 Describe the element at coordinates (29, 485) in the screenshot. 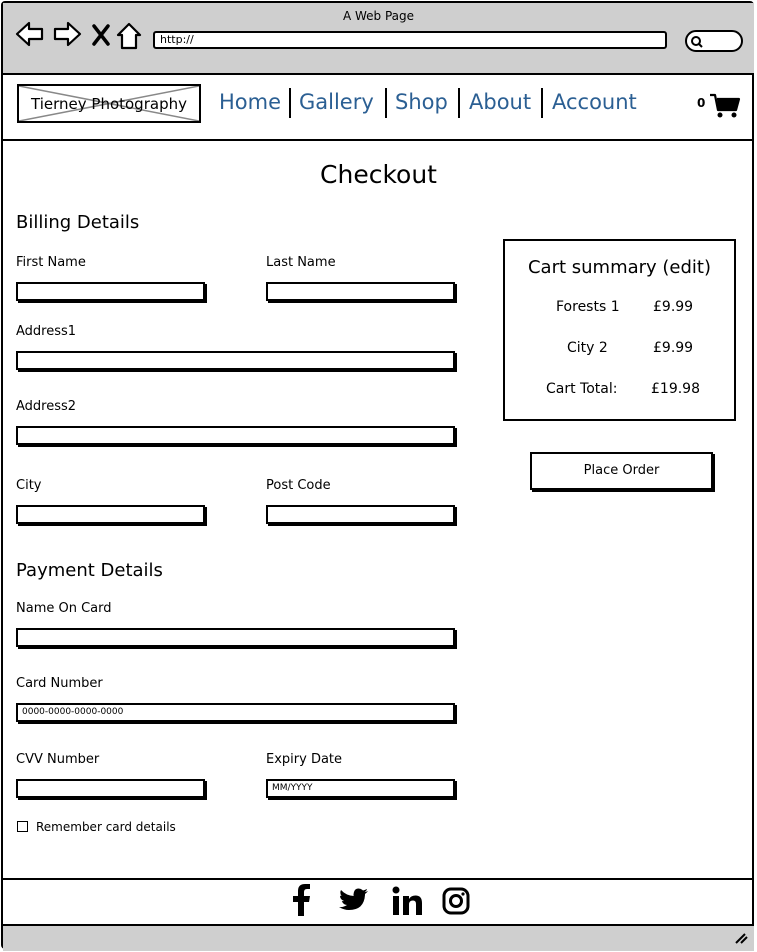

I see `city-label: City` at that location.